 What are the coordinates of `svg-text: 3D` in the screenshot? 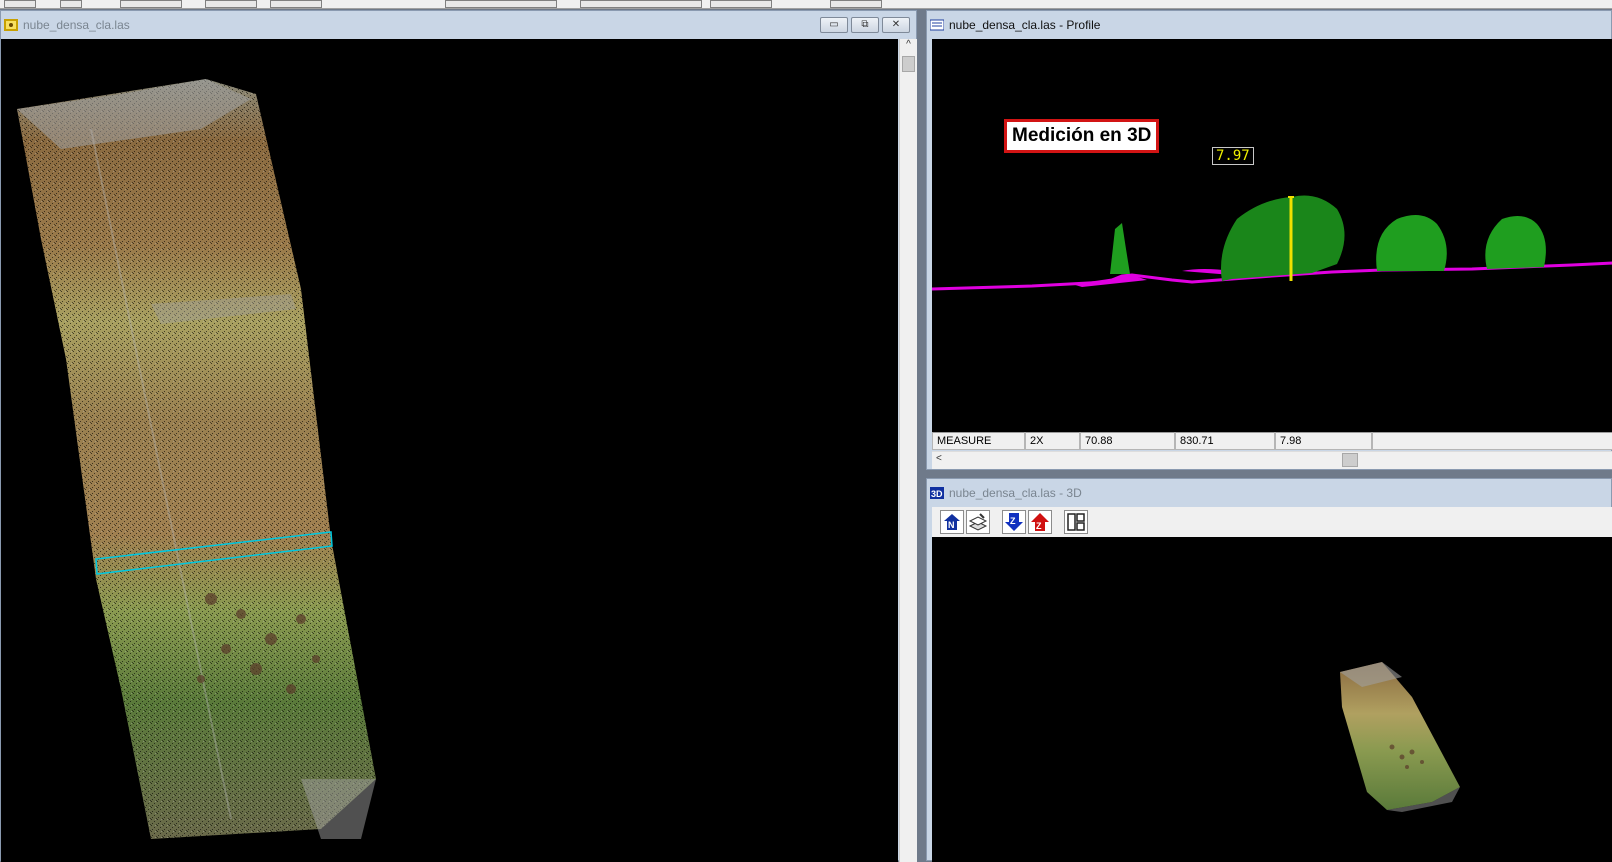 It's located at (937, 494).